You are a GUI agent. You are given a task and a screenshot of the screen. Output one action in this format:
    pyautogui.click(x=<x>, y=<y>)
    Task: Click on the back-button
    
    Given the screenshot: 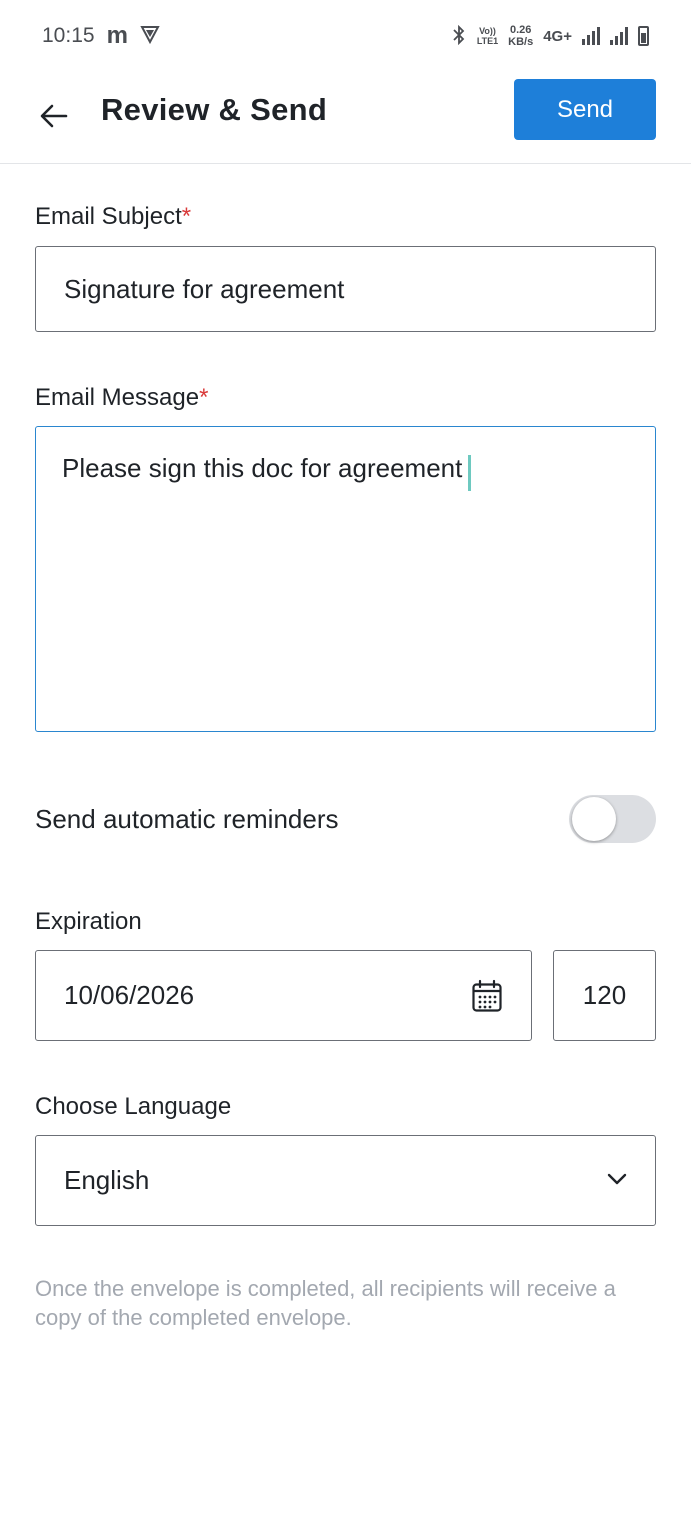 What is the action you would take?
    pyautogui.click(x=54, y=116)
    